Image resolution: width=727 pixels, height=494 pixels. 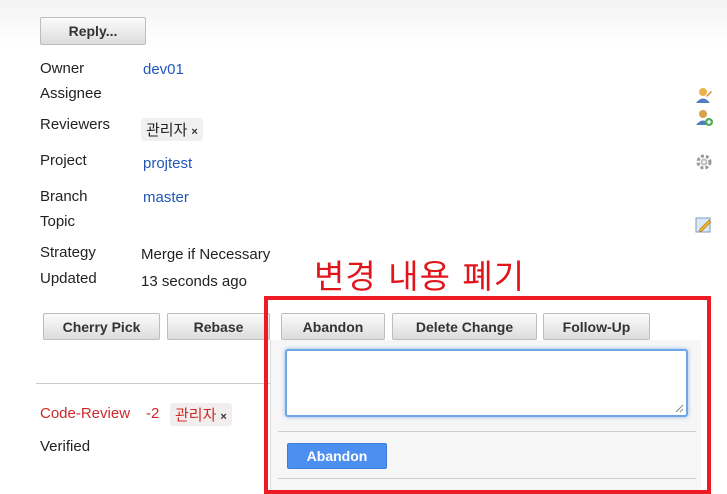 I want to click on project-link: projtest, so click(x=167, y=163).